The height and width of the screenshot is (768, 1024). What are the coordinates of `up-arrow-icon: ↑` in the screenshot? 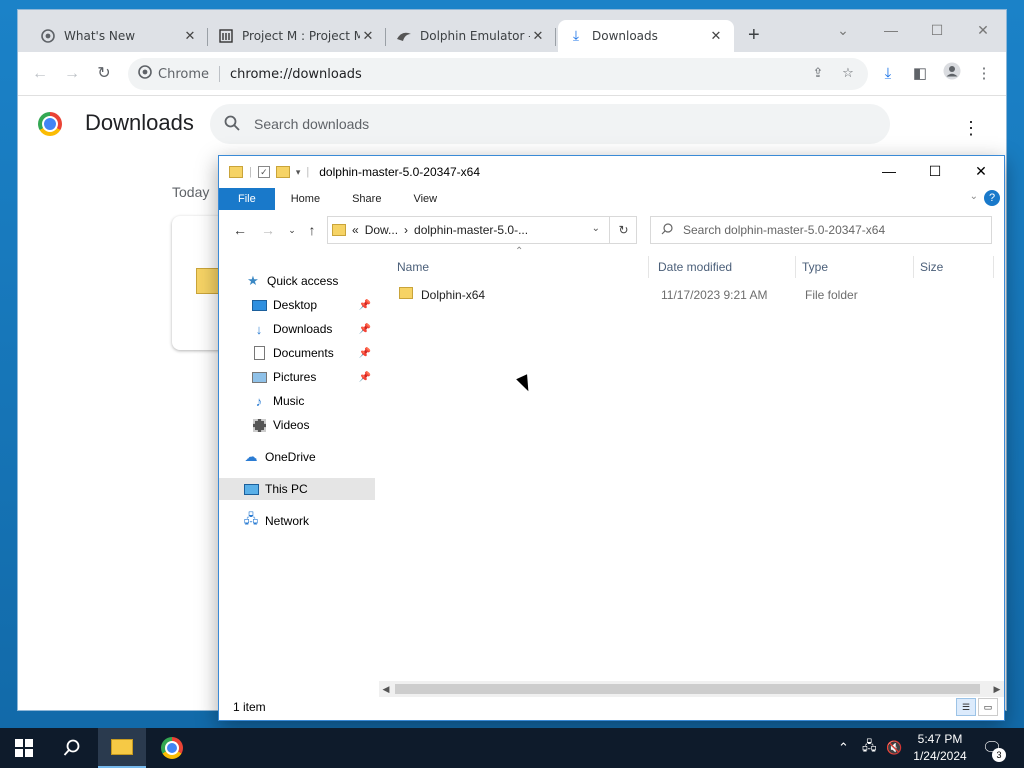 It's located at (312, 230).